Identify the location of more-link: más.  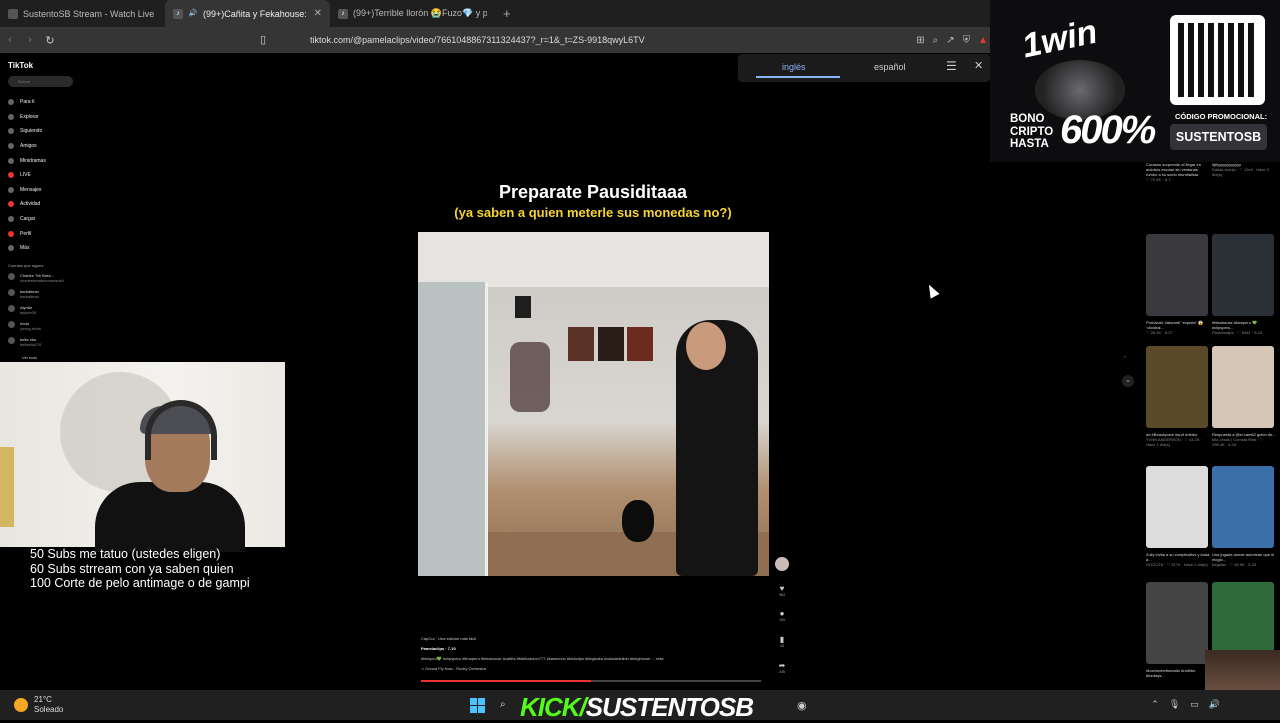
(660, 658).